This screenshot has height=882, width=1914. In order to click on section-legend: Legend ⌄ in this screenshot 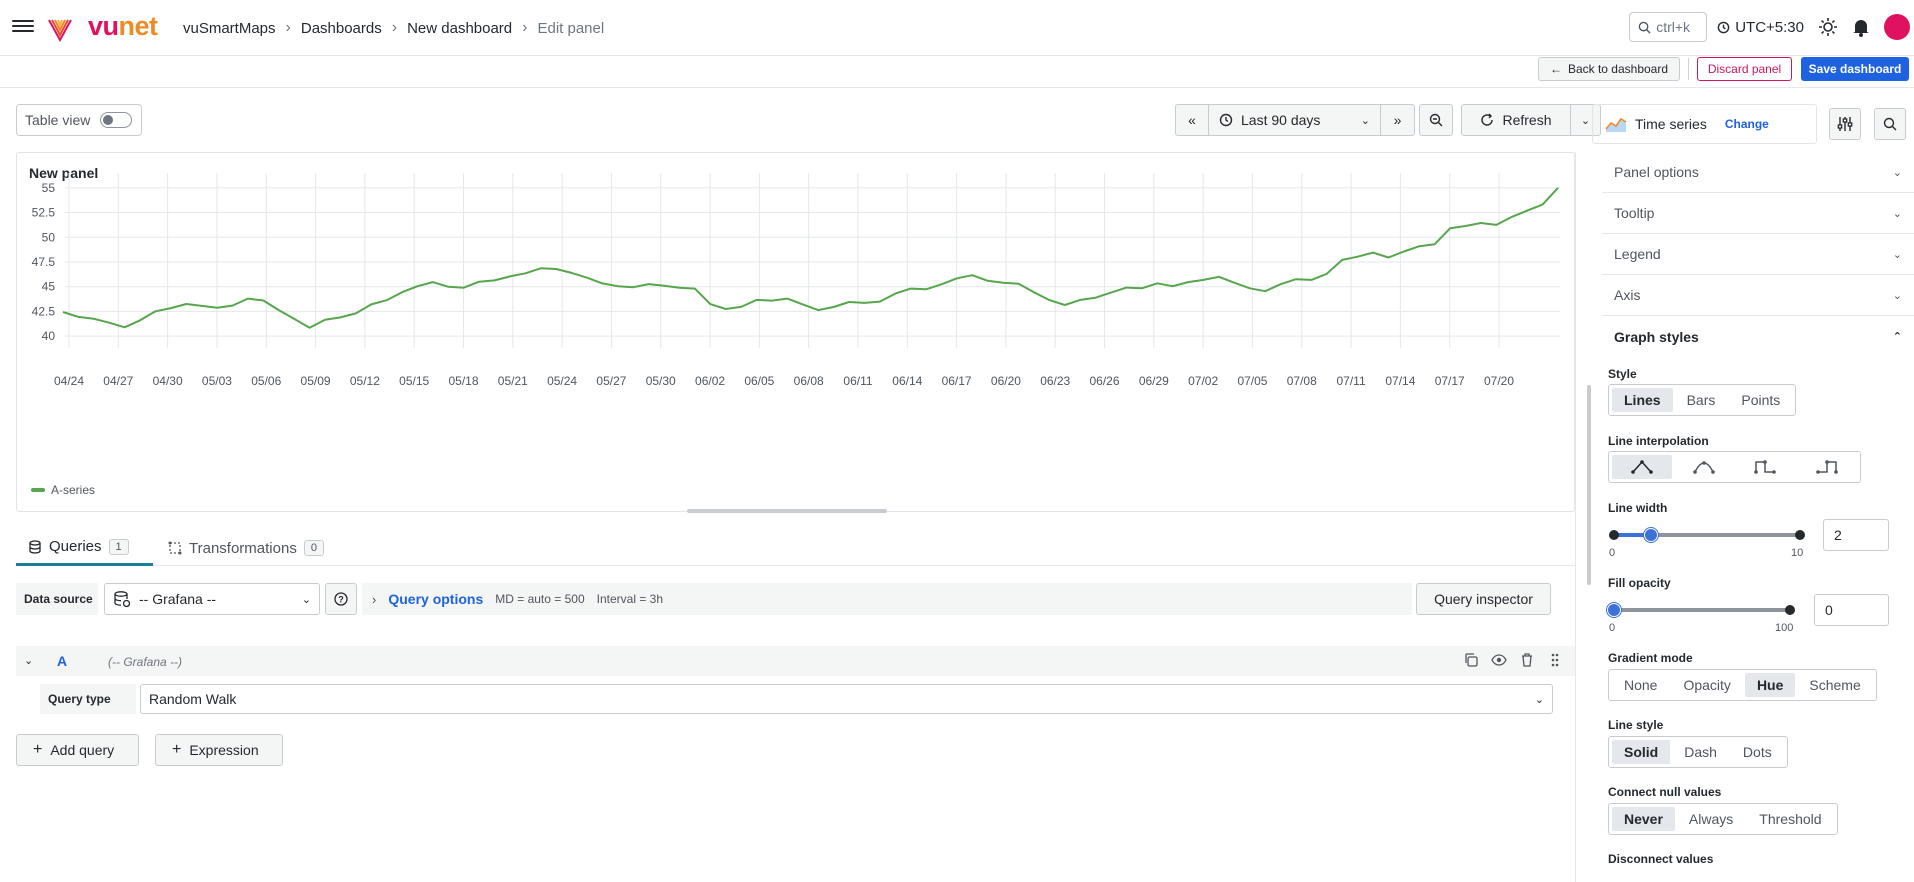, I will do `click(1758, 254)`.